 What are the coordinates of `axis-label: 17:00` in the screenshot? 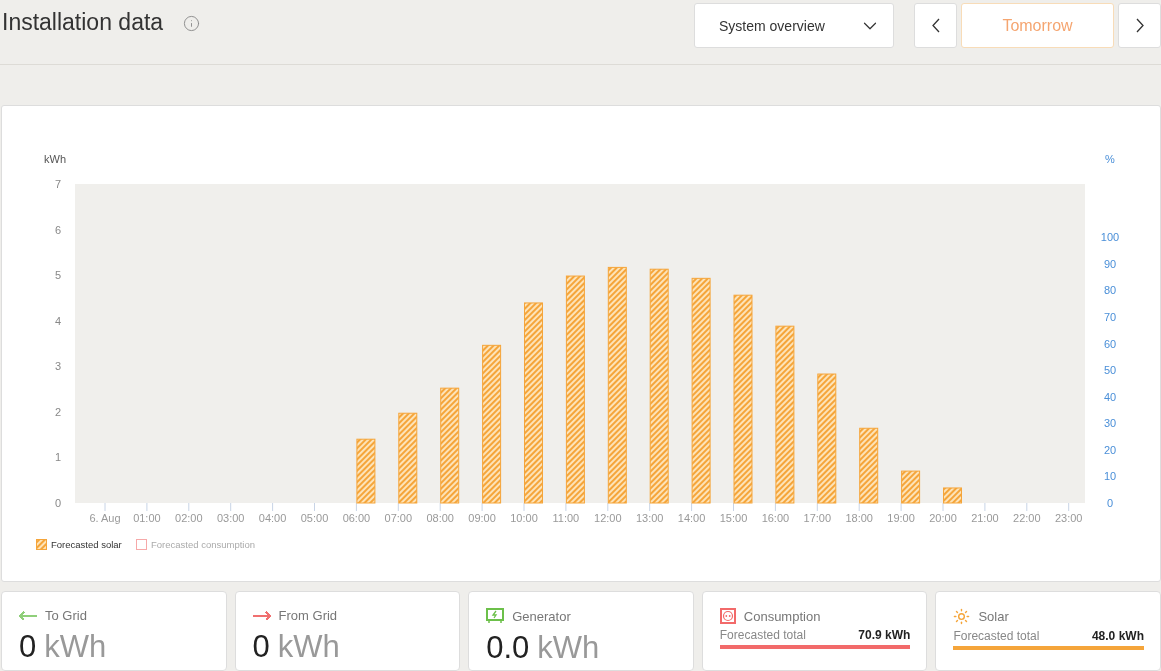 It's located at (817, 518).